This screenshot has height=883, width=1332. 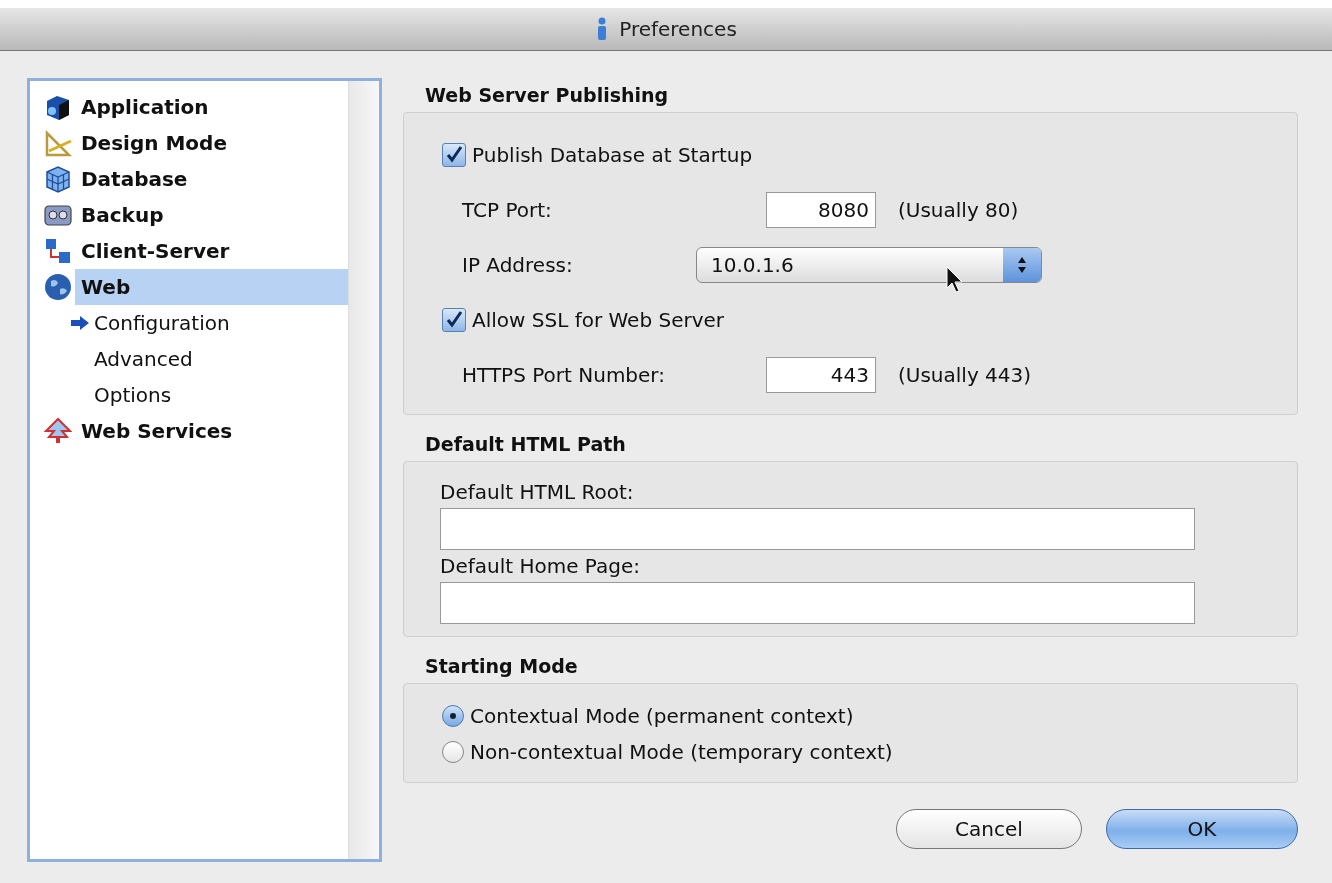 What do you see at coordinates (211, 431) in the screenshot?
I see `sidebar-item: Web Services` at bounding box center [211, 431].